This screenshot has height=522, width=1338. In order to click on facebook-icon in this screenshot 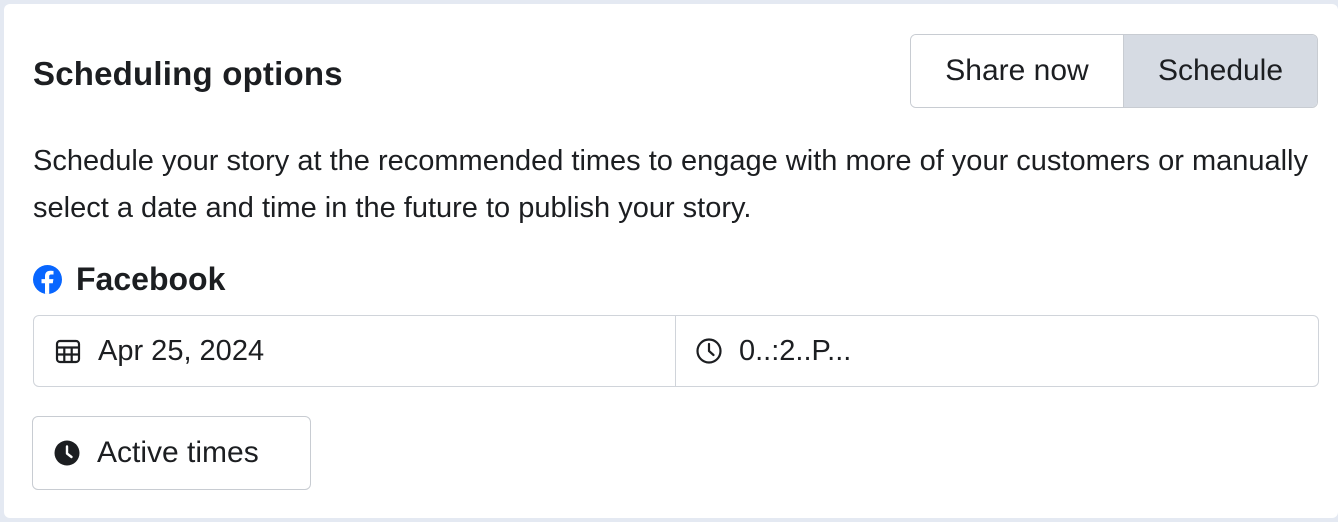, I will do `click(47, 279)`.